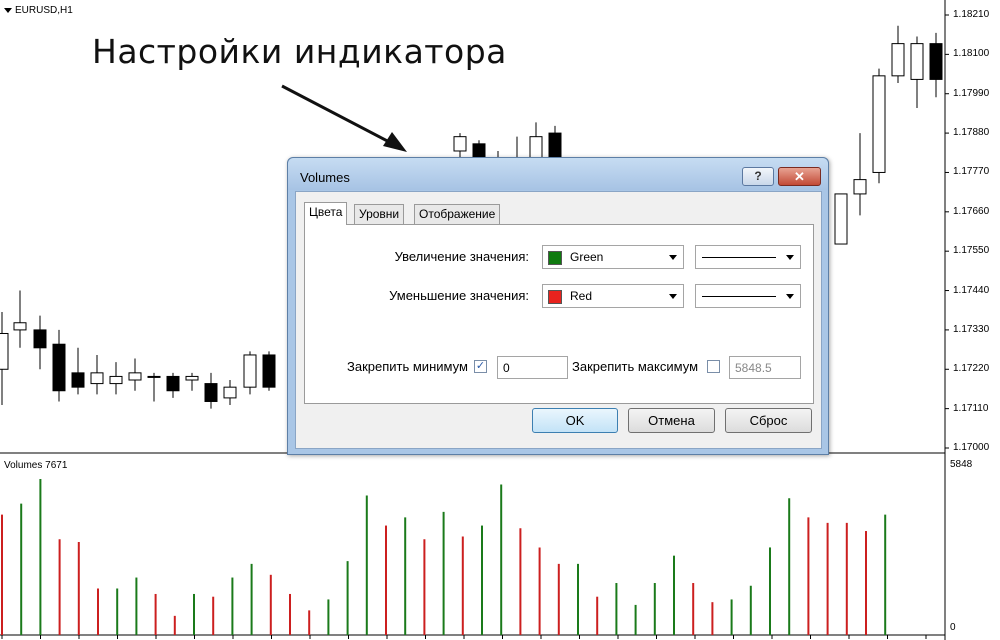 The width and height of the screenshot is (1000, 640). Describe the element at coordinates (971, 290) in the screenshot. I see `price-tick-label: 1.17440` at that location.